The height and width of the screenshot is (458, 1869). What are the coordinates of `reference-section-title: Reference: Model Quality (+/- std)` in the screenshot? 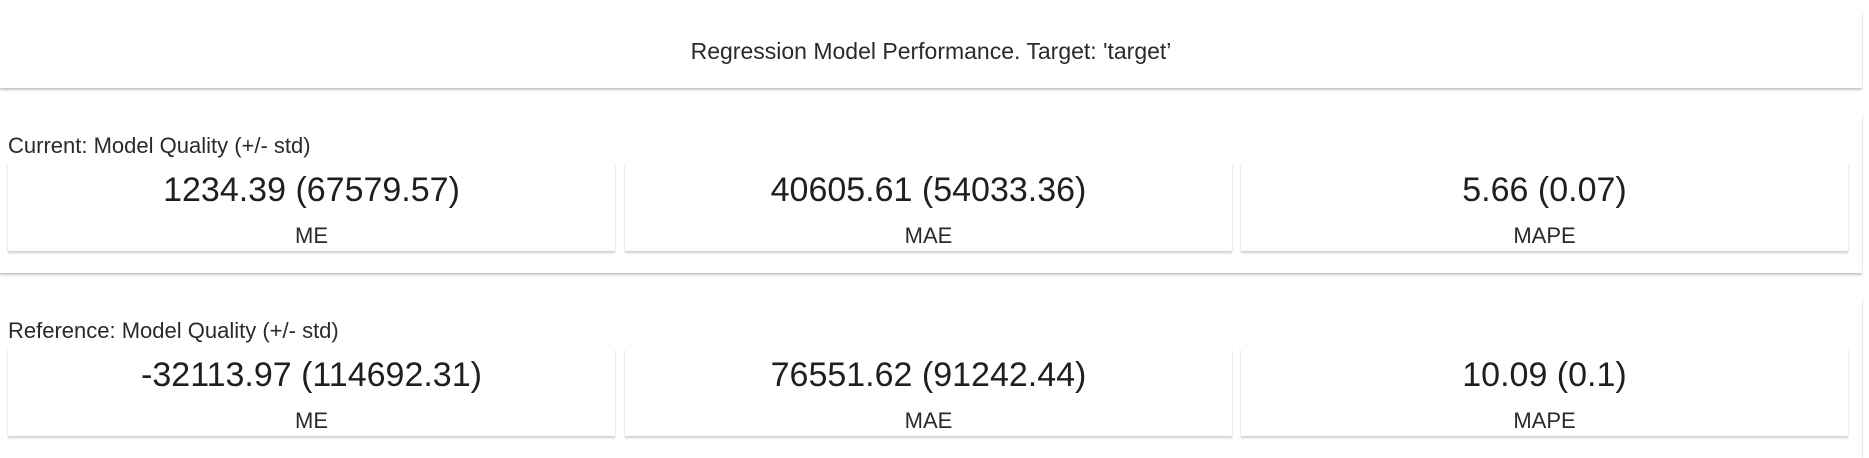 It's located at (173, 330).